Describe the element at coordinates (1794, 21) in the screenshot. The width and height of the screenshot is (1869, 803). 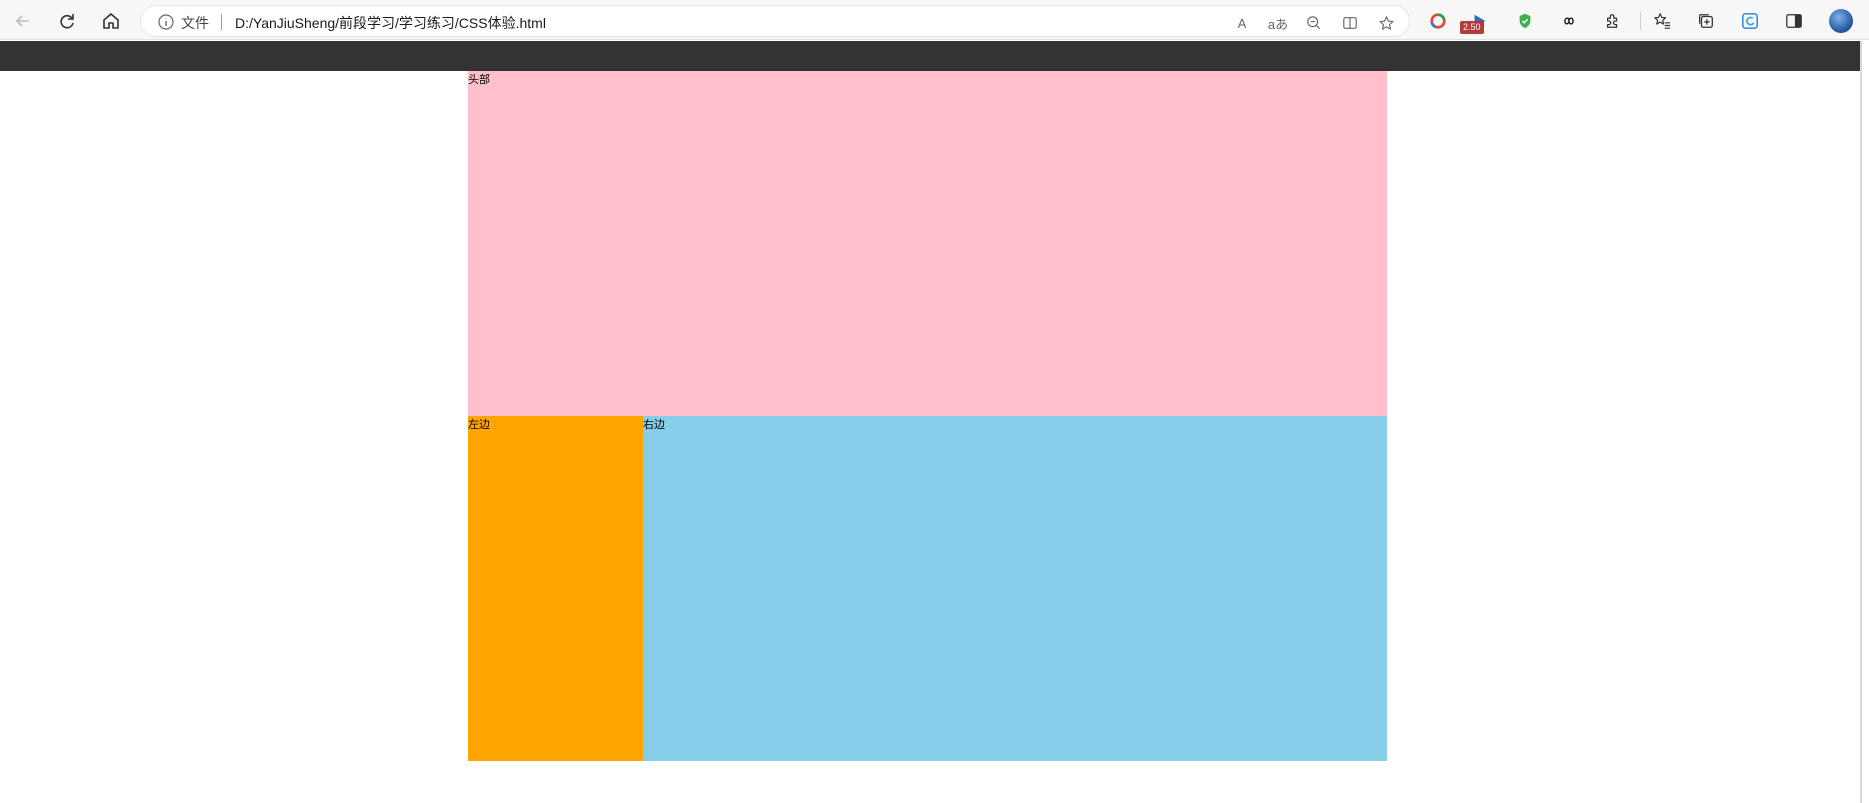
I see `sidebar-icon` at that location.